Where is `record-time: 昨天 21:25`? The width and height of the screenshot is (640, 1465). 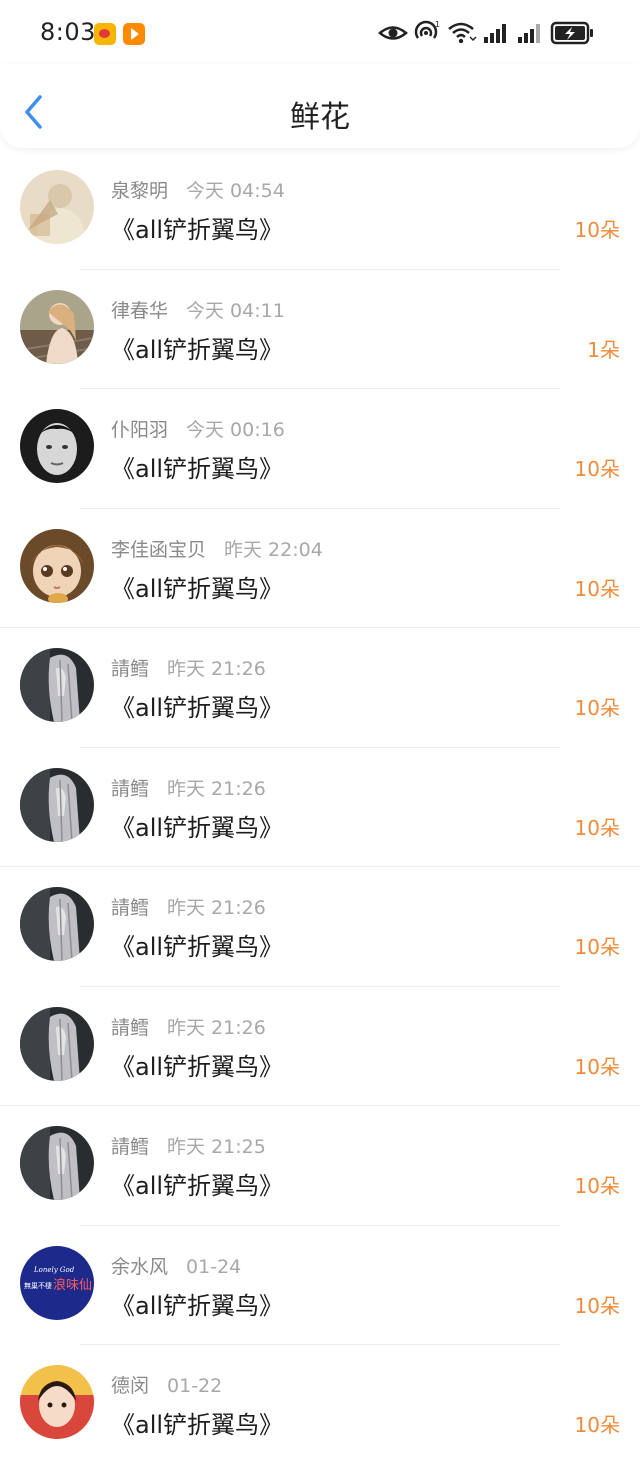 record-time: 昨天 21:25 is located at coordinates (216, 1147).